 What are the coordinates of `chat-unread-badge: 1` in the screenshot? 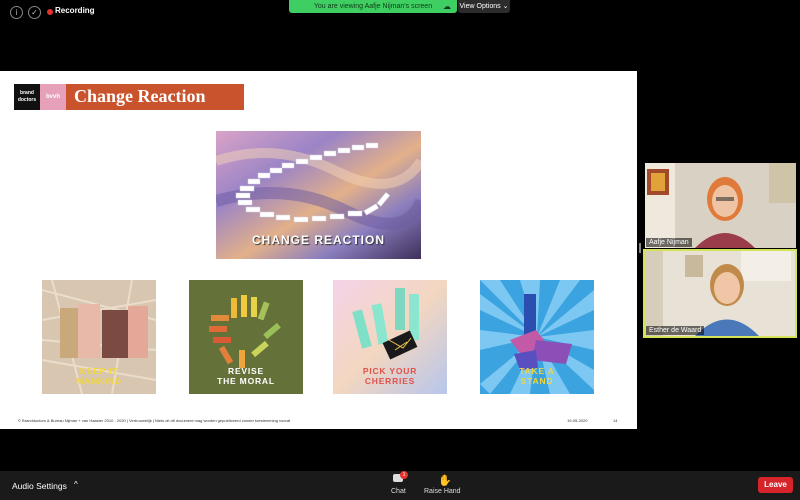 It's located at (404, 475).